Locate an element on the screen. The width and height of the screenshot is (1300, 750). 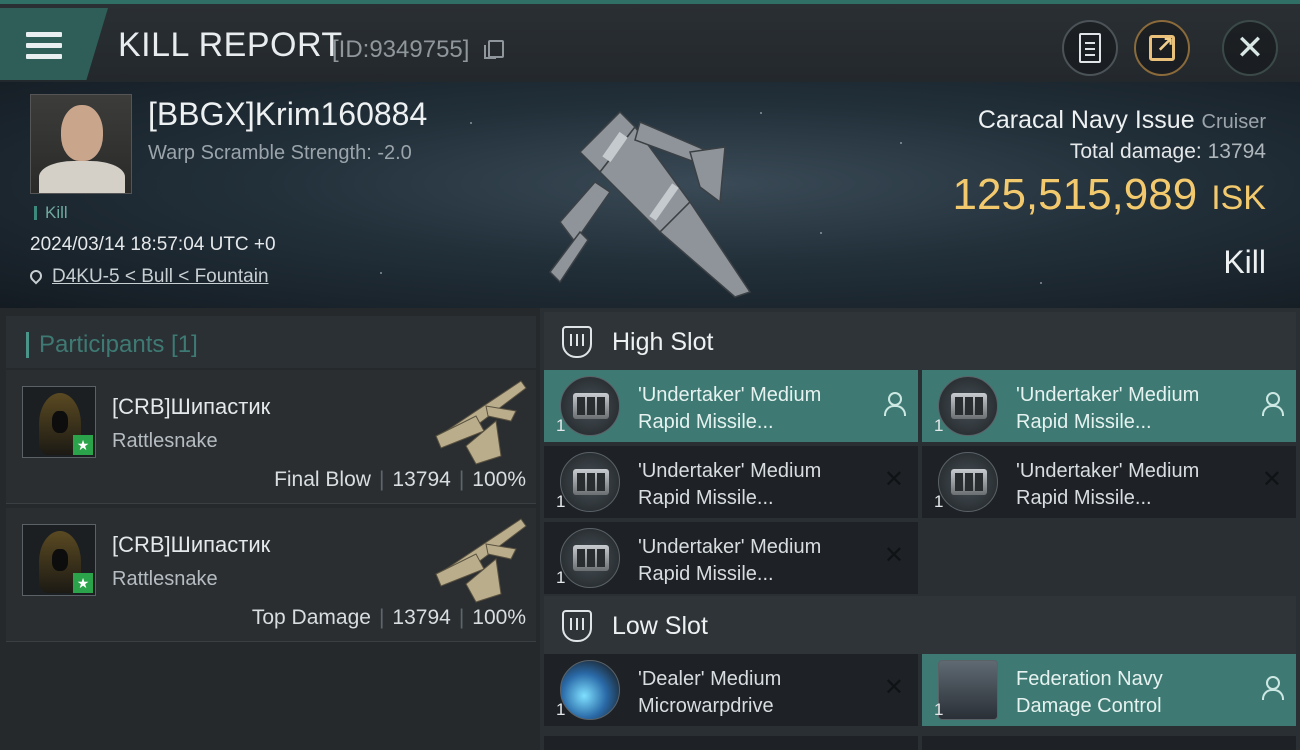
clipboard-button is located at coordinates (1090, 48).